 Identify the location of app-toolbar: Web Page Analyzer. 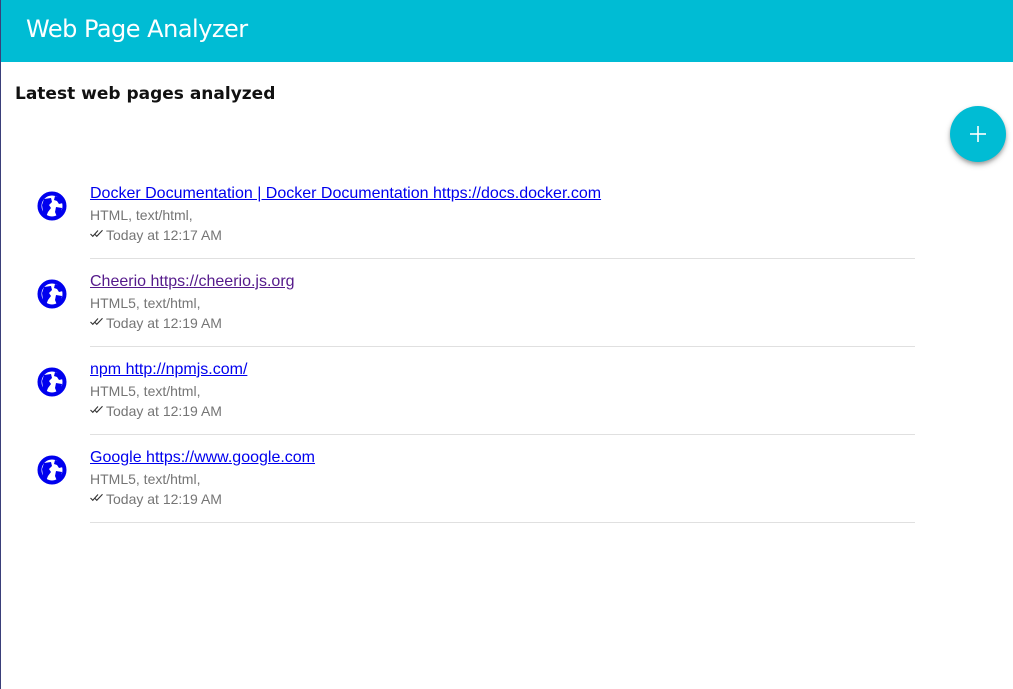
(507, 31).